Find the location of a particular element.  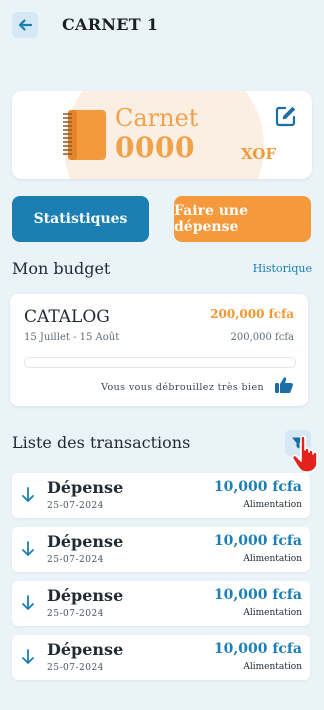

carnet-balance: 0000 is located at coordinates (155, 147).